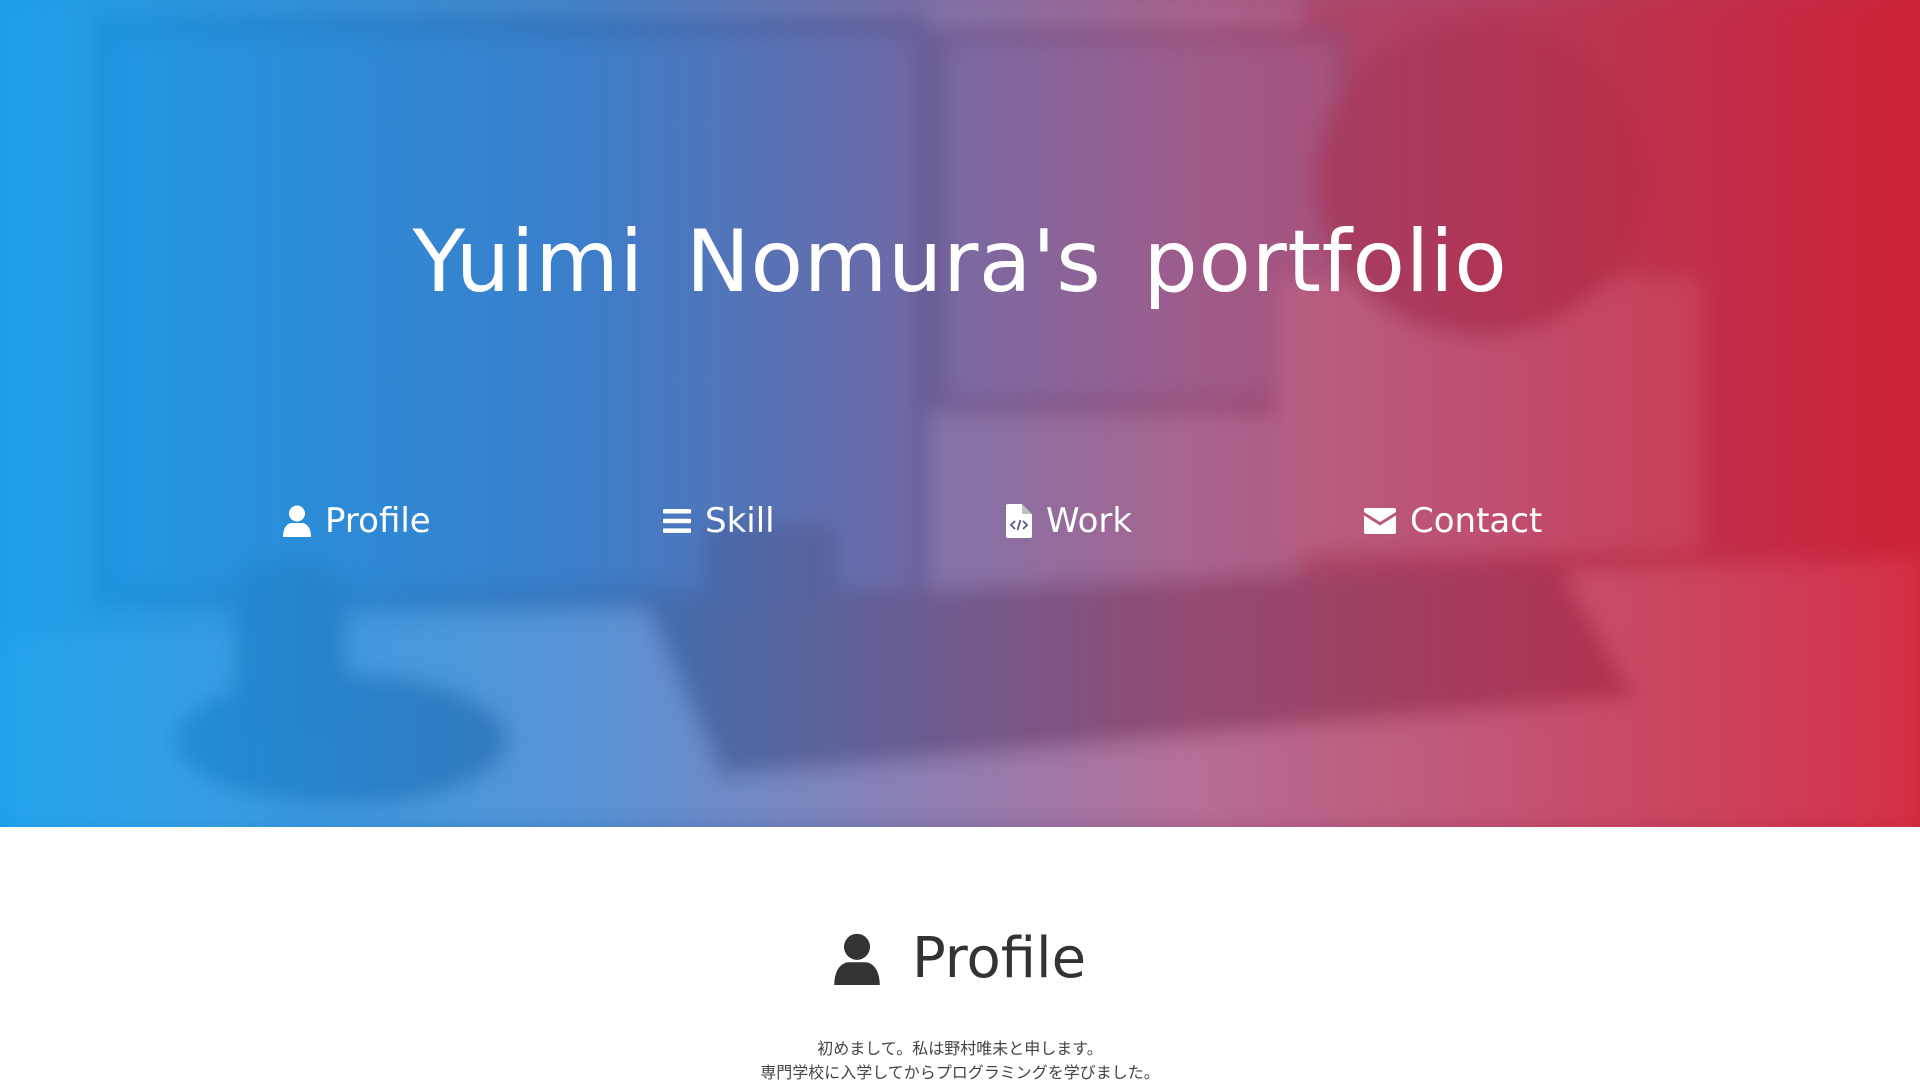  I want to click on profile-intro-line: 初めまして。私は野村唯未と申します。, so click(960, 1048).